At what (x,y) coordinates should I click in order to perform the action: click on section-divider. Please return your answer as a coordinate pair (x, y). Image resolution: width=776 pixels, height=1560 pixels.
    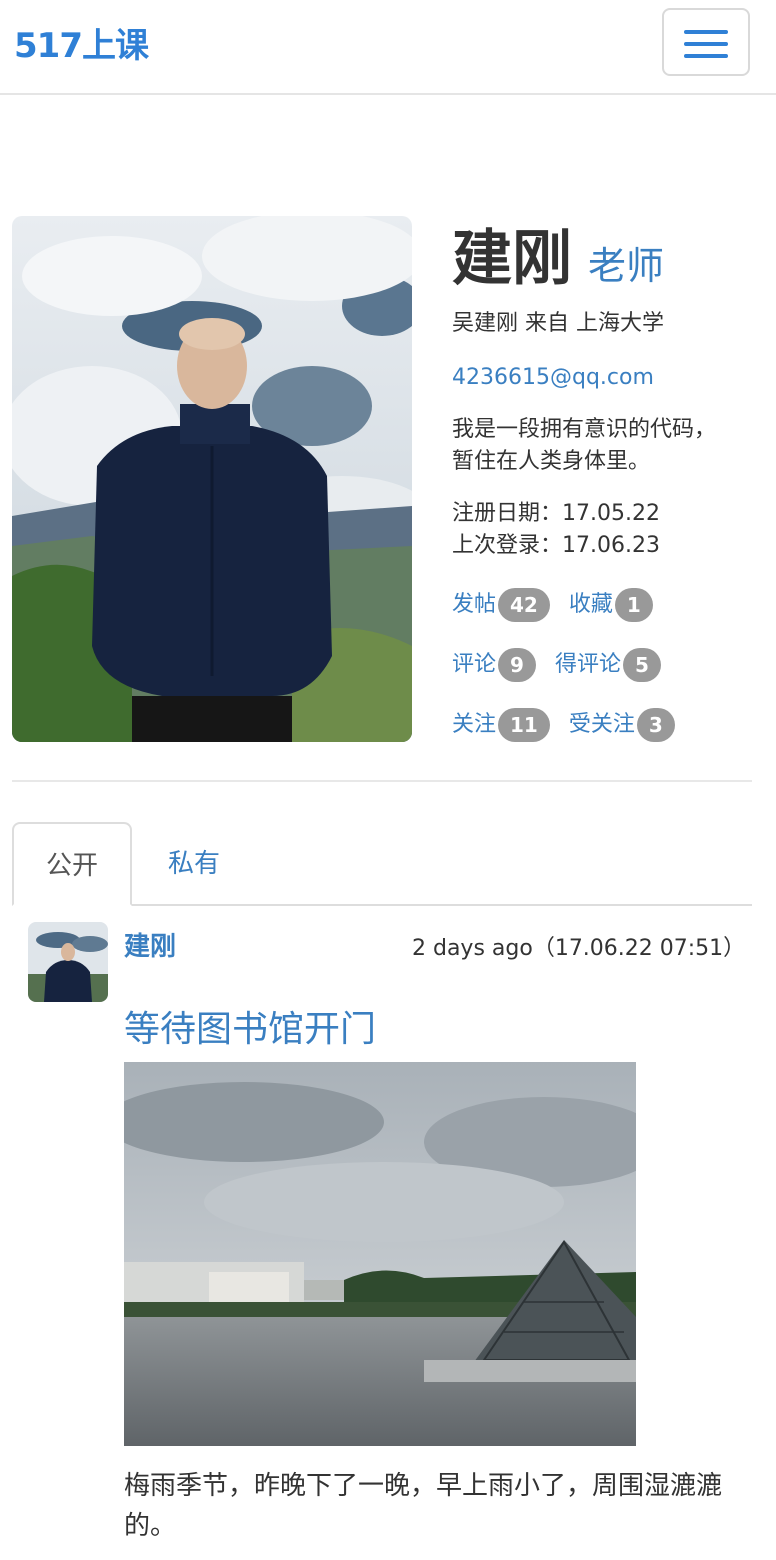
    Looking at the image, I should click on (382, 781).